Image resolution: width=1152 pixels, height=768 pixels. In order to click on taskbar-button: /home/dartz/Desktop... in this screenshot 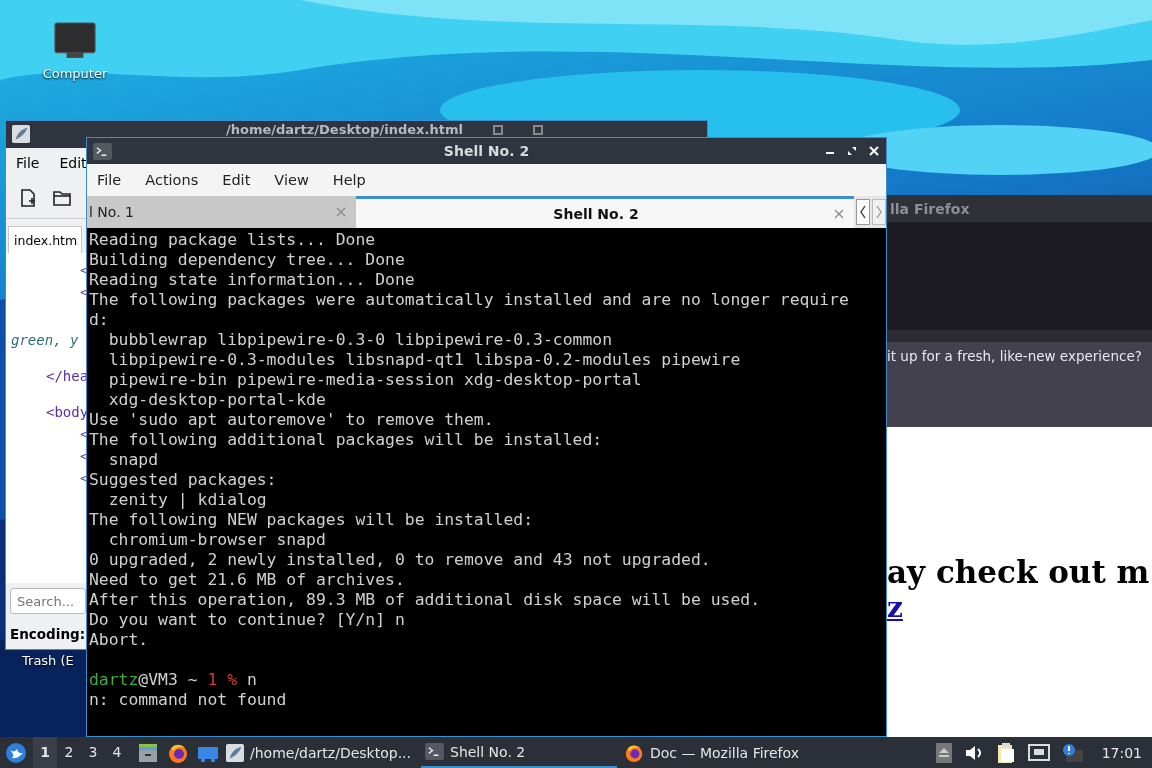, I will do `click(320, 752)`.